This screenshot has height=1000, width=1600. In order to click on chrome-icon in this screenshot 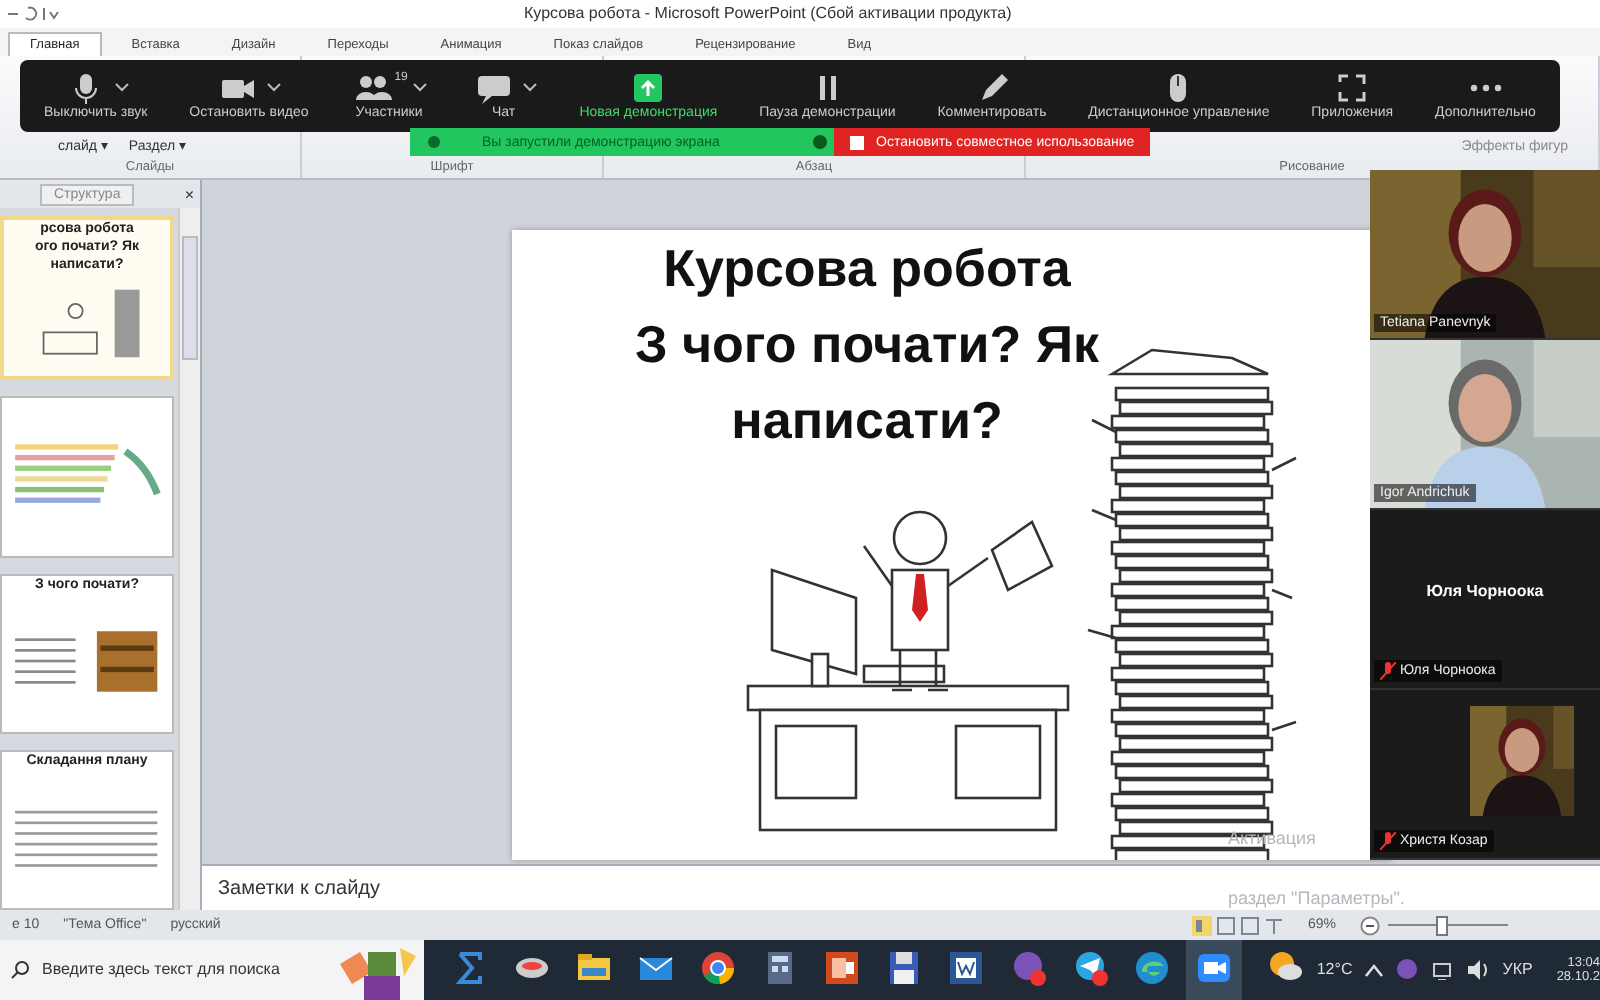, I will do `click(718, 969)`.